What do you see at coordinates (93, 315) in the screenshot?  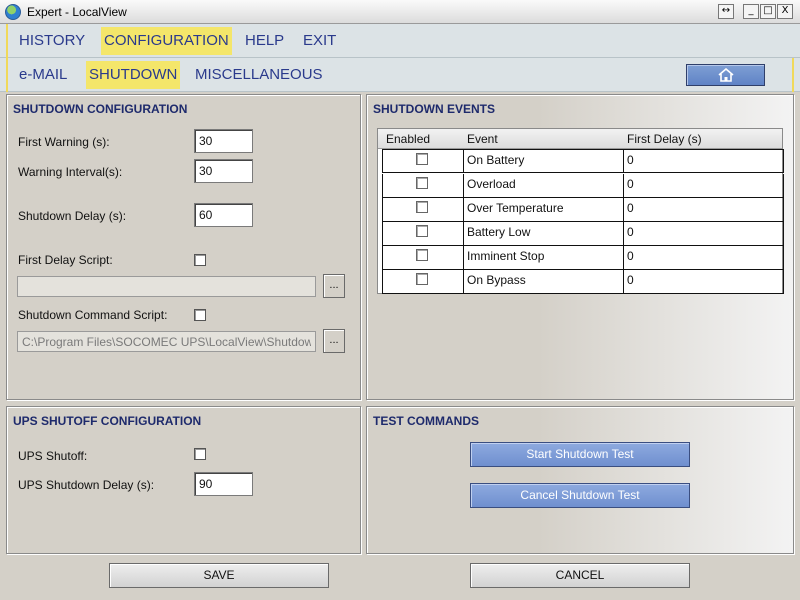 I see `shutdown-command-script-label: Shutdown Command Script:` at bounding box center [93, 315].